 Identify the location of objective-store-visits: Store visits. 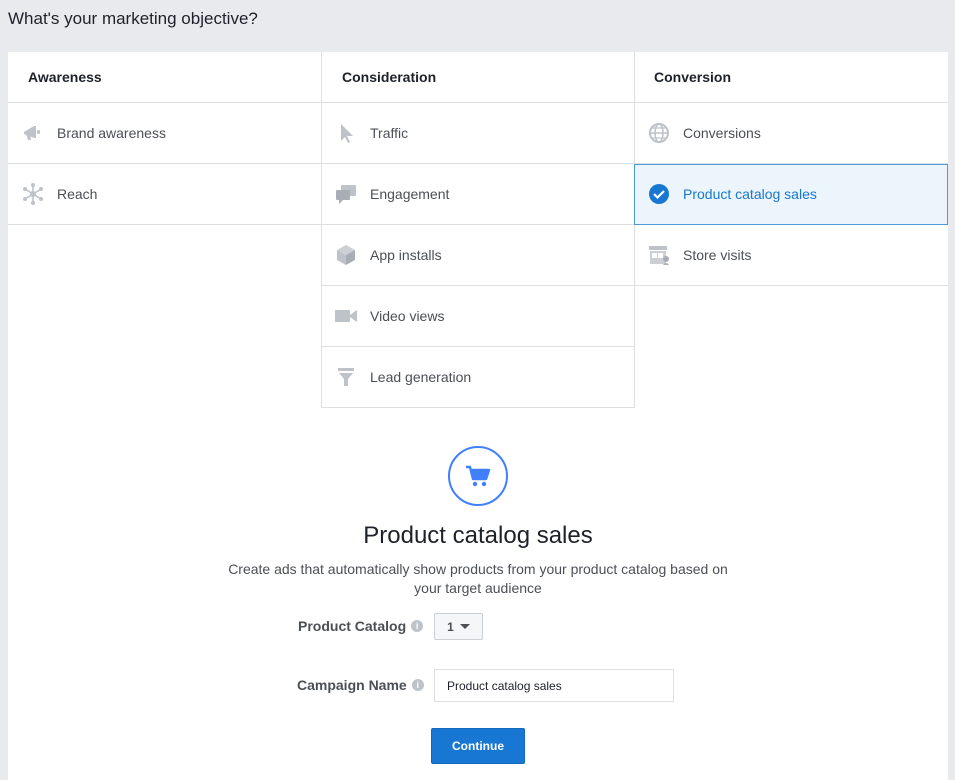
(791, 255).